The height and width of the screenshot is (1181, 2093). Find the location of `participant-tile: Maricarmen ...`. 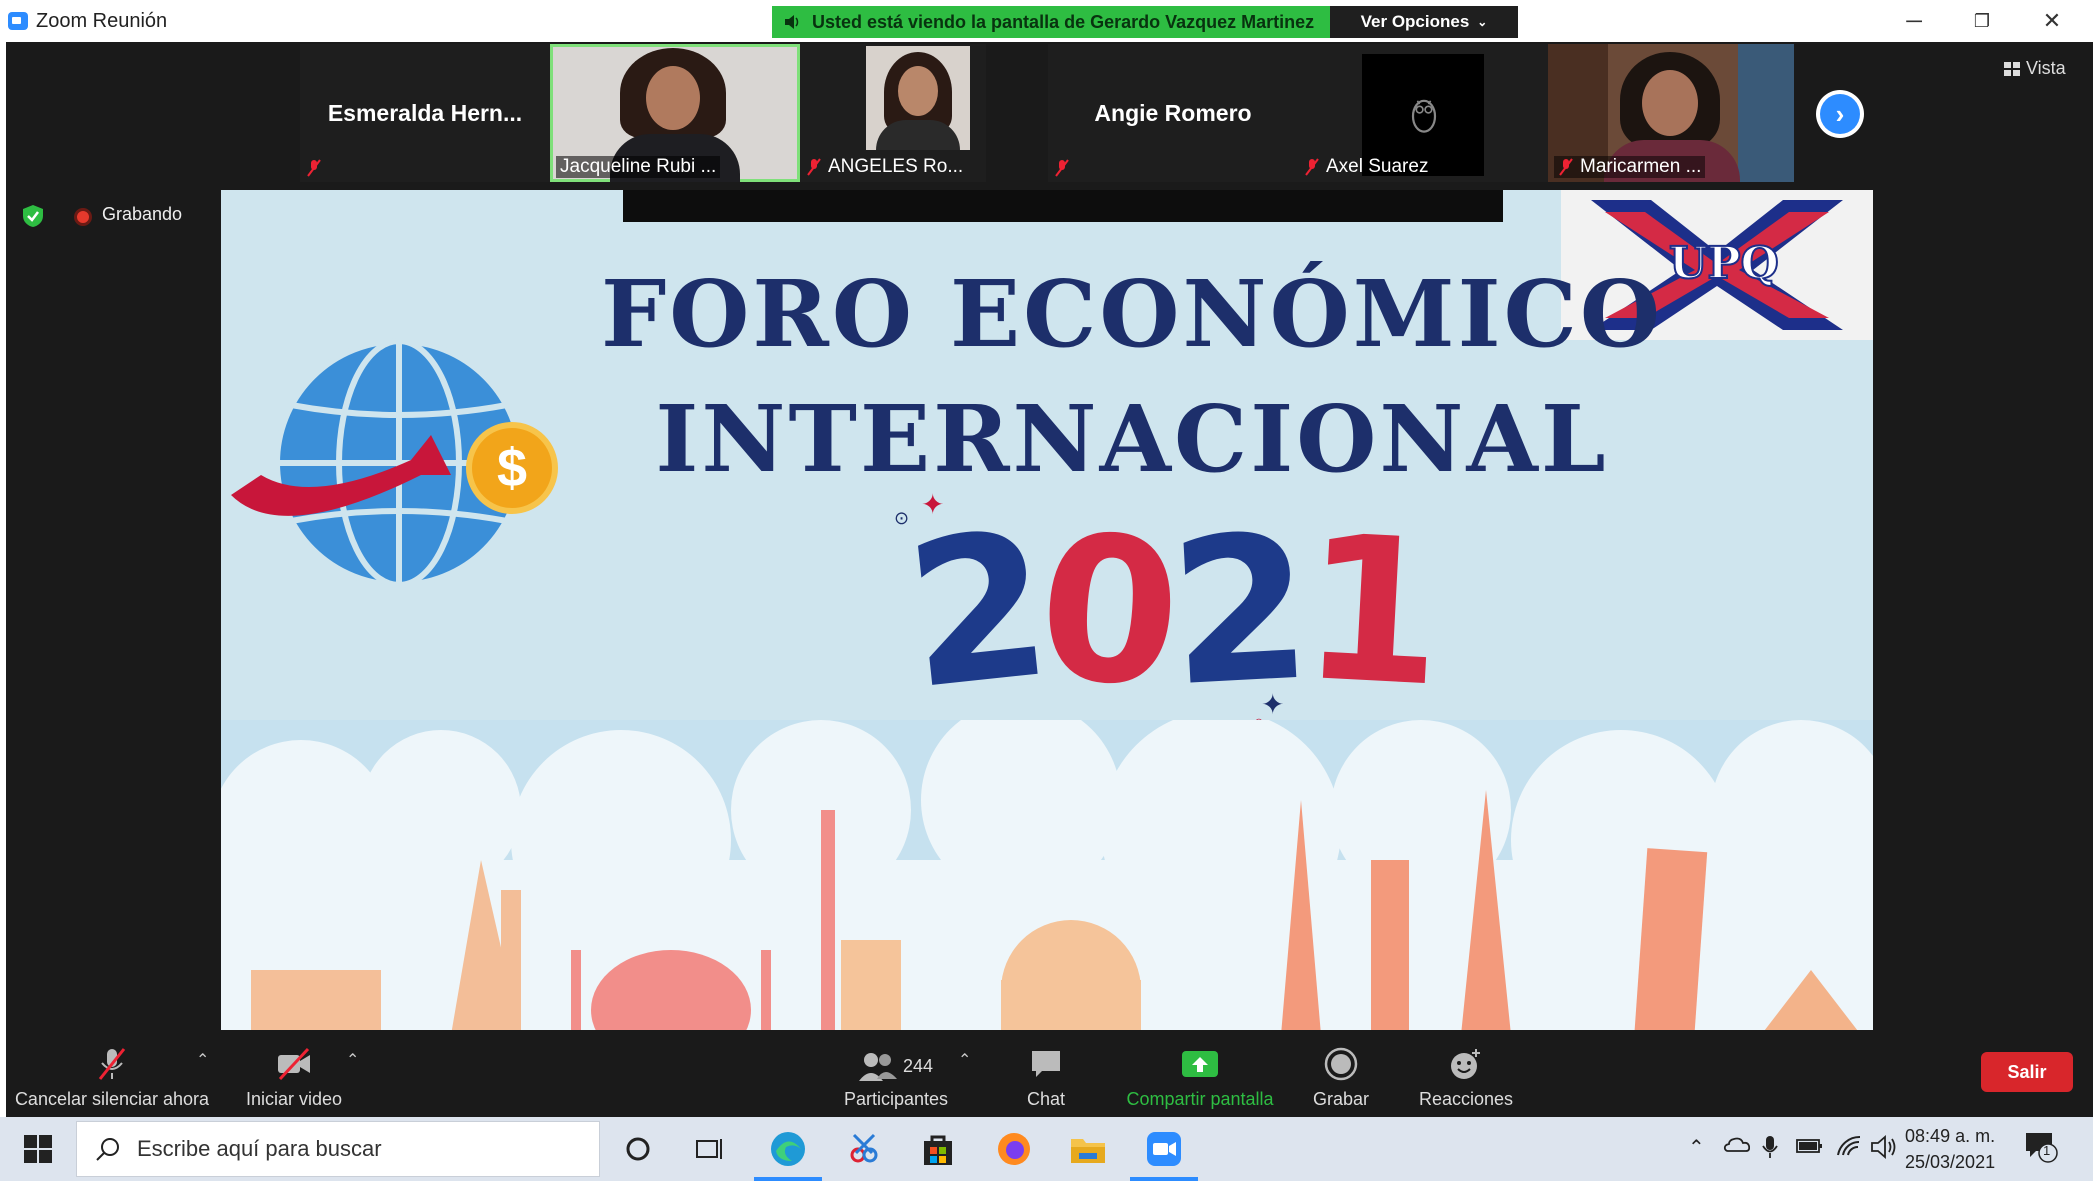

participant-tile: Maricarmen ... is located at coordinates (1671, 113).